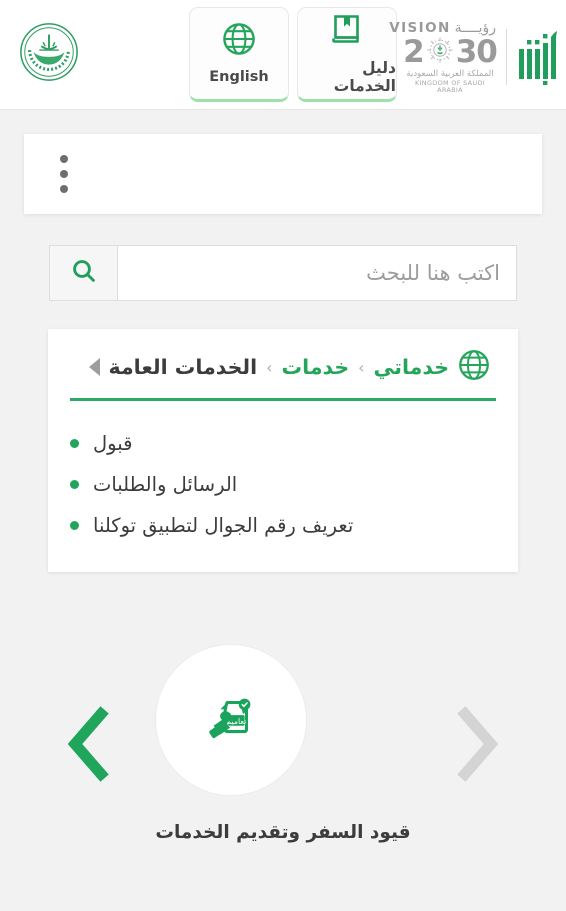  I want to click on vision-num-right: 30, so click(476, 51).